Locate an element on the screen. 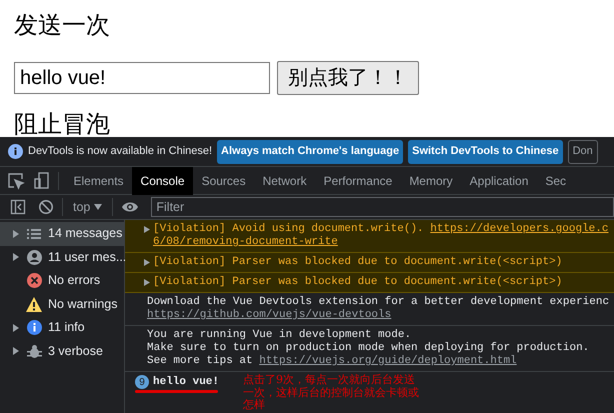 The height and width of the screenshot is (413, 614). link: https://developers.google.c is located at coordinates (519, 229).